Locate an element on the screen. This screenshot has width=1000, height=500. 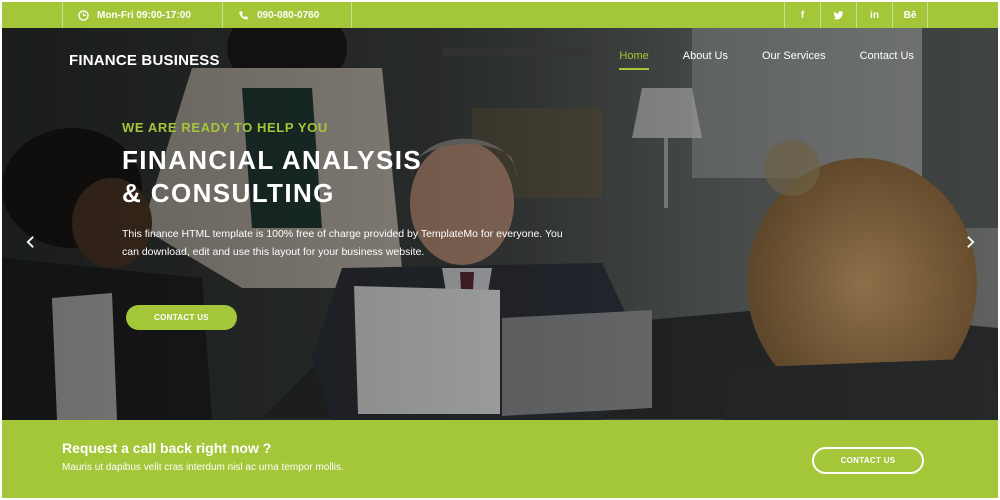
office-hours-text: Mon-Fri 09:00-17:00 is located at coordinates (144, 15).